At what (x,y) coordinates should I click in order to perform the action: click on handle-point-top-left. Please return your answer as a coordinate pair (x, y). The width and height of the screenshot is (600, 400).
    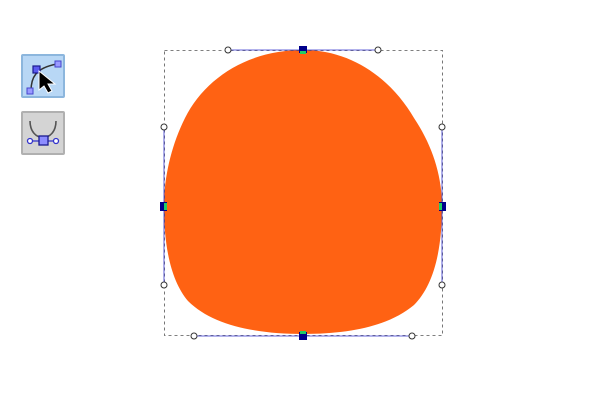
    Looking at the image, I should click on (228, 50).